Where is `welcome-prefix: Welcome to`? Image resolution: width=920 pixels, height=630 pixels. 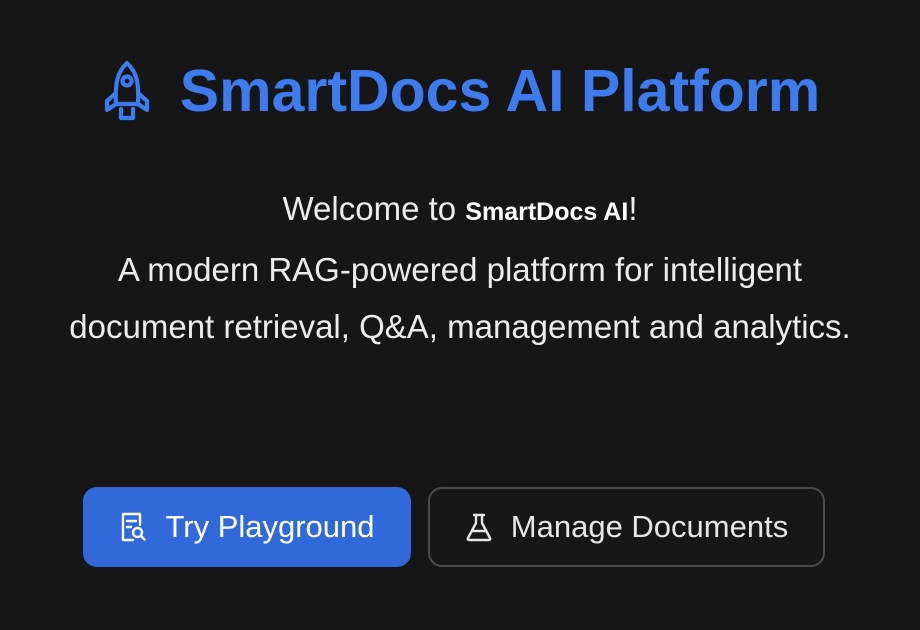
welcome-prefix: Welcome to is located at coordinates (374, 208).